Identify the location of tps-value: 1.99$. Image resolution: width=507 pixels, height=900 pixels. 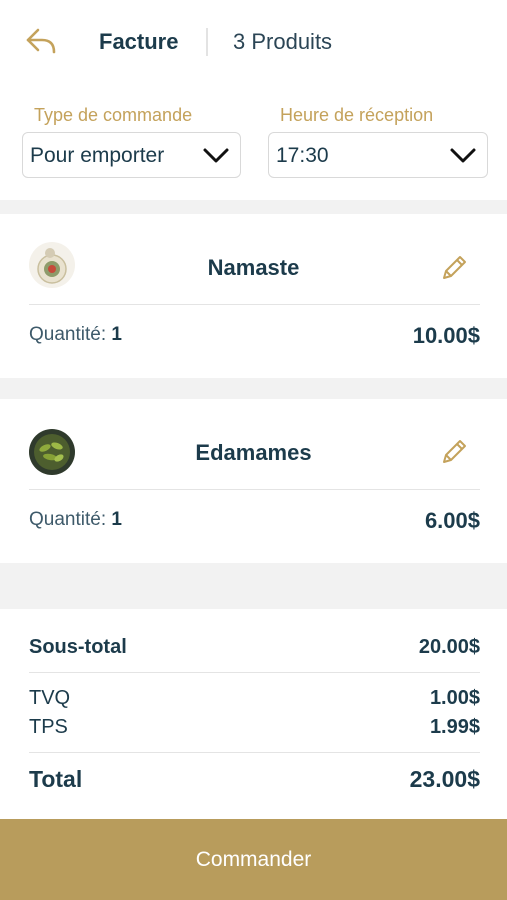
(454, 727).